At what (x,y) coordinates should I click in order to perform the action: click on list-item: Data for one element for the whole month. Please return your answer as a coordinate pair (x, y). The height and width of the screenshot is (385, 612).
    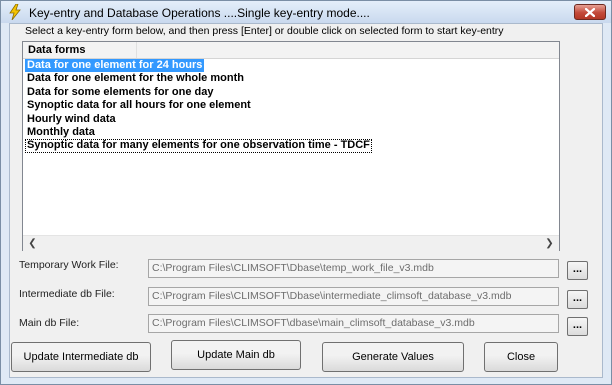
    Looking at the image, I should click on (291, 78).